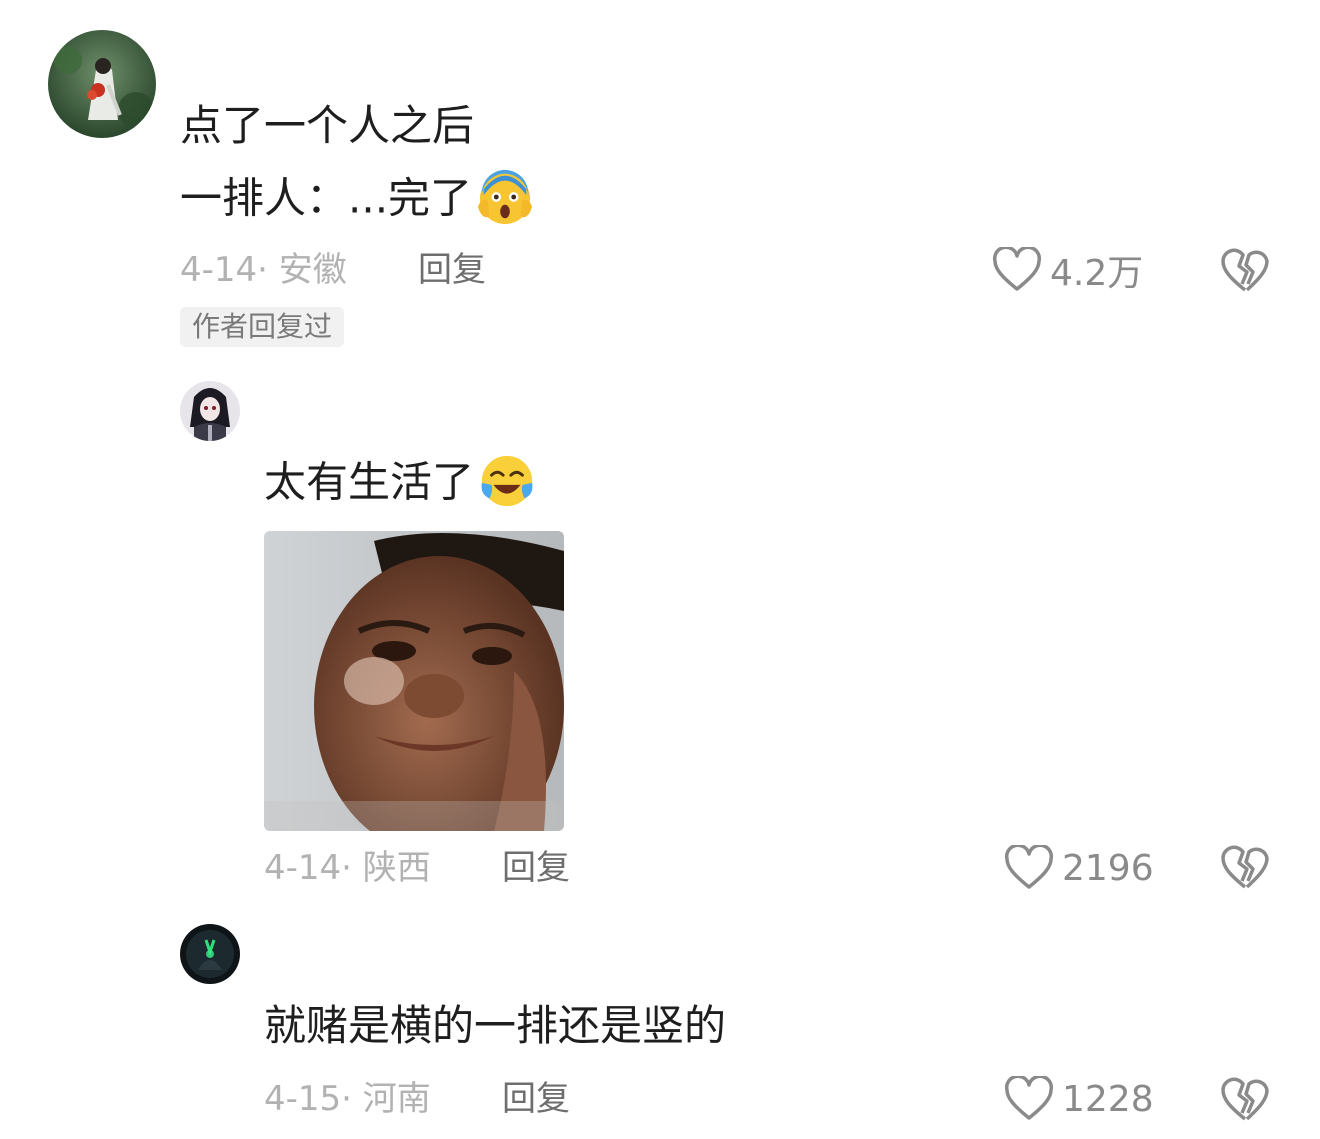  I want to click on comment-meta: 4-14· 安徽, so click(263, 270).